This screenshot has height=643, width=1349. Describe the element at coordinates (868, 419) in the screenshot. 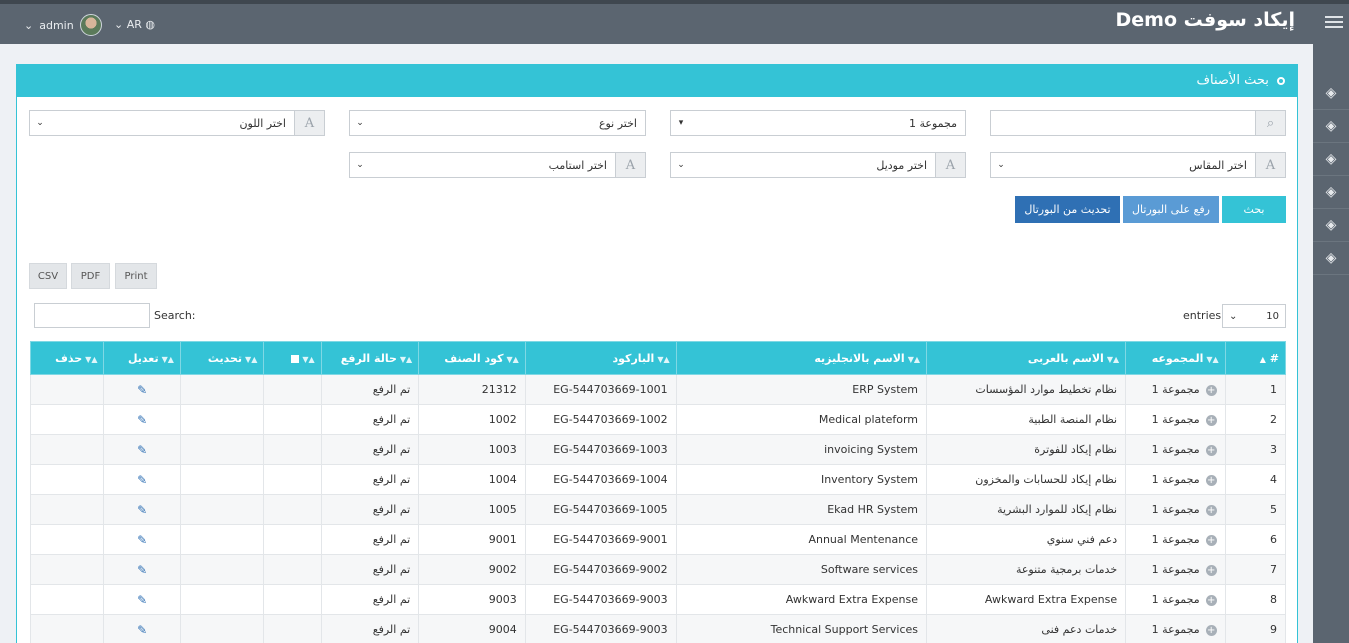

I see `row-english-name-text: Medical plateform` at that location.